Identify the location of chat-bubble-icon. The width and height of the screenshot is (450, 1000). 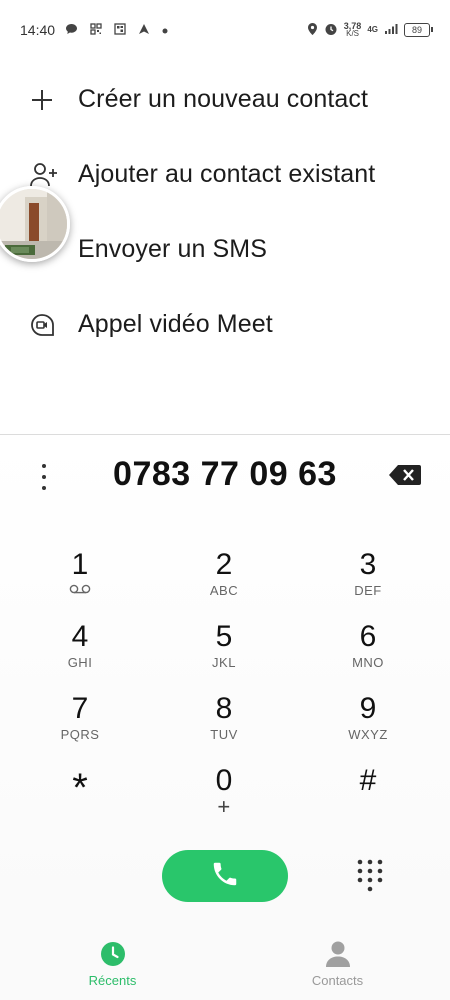
(71, 30).